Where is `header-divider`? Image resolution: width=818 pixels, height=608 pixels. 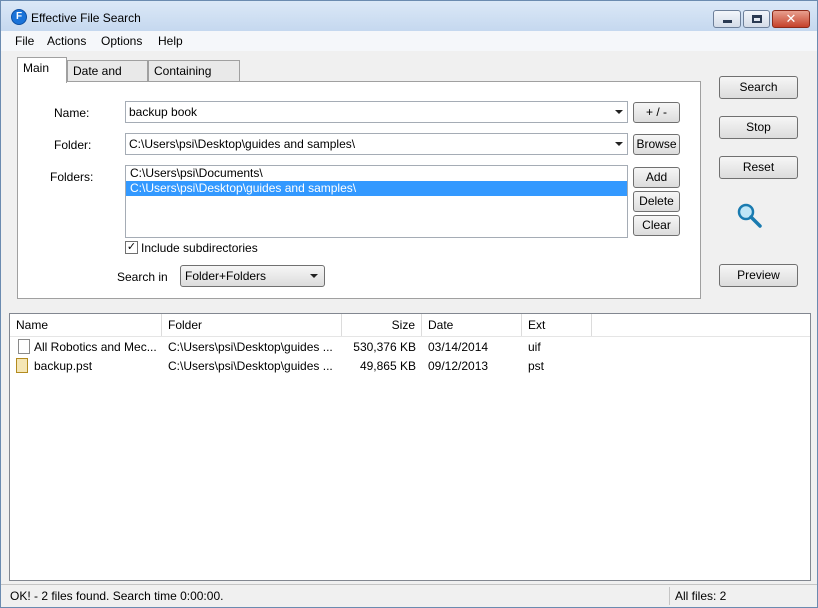 header-divider is located at coordinates (410, 336).